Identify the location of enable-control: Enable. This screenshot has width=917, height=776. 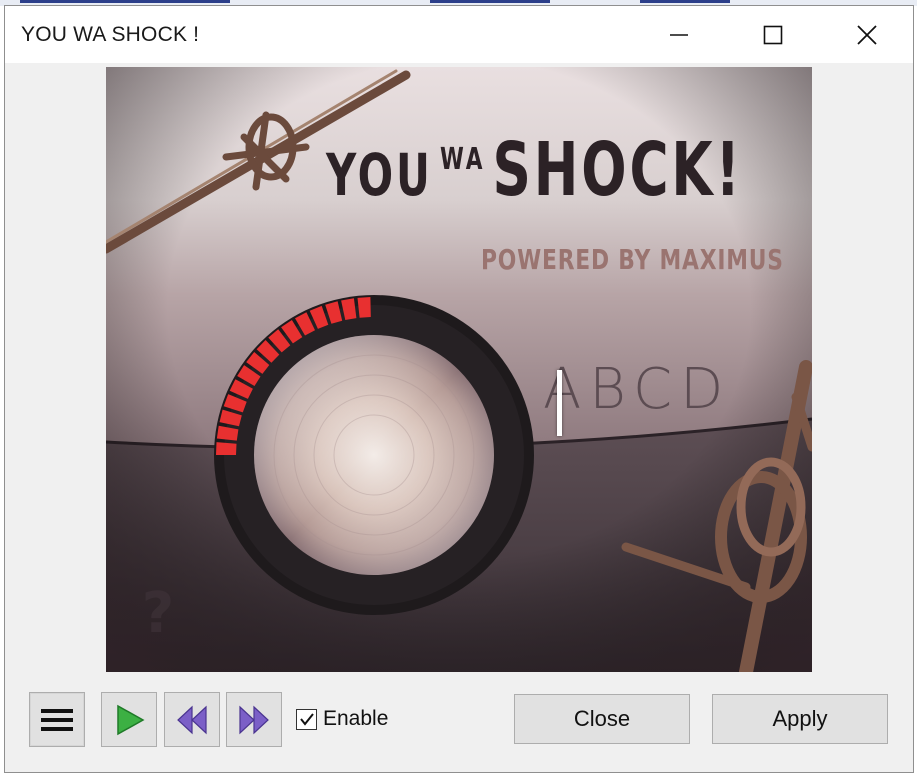
(342, 719).